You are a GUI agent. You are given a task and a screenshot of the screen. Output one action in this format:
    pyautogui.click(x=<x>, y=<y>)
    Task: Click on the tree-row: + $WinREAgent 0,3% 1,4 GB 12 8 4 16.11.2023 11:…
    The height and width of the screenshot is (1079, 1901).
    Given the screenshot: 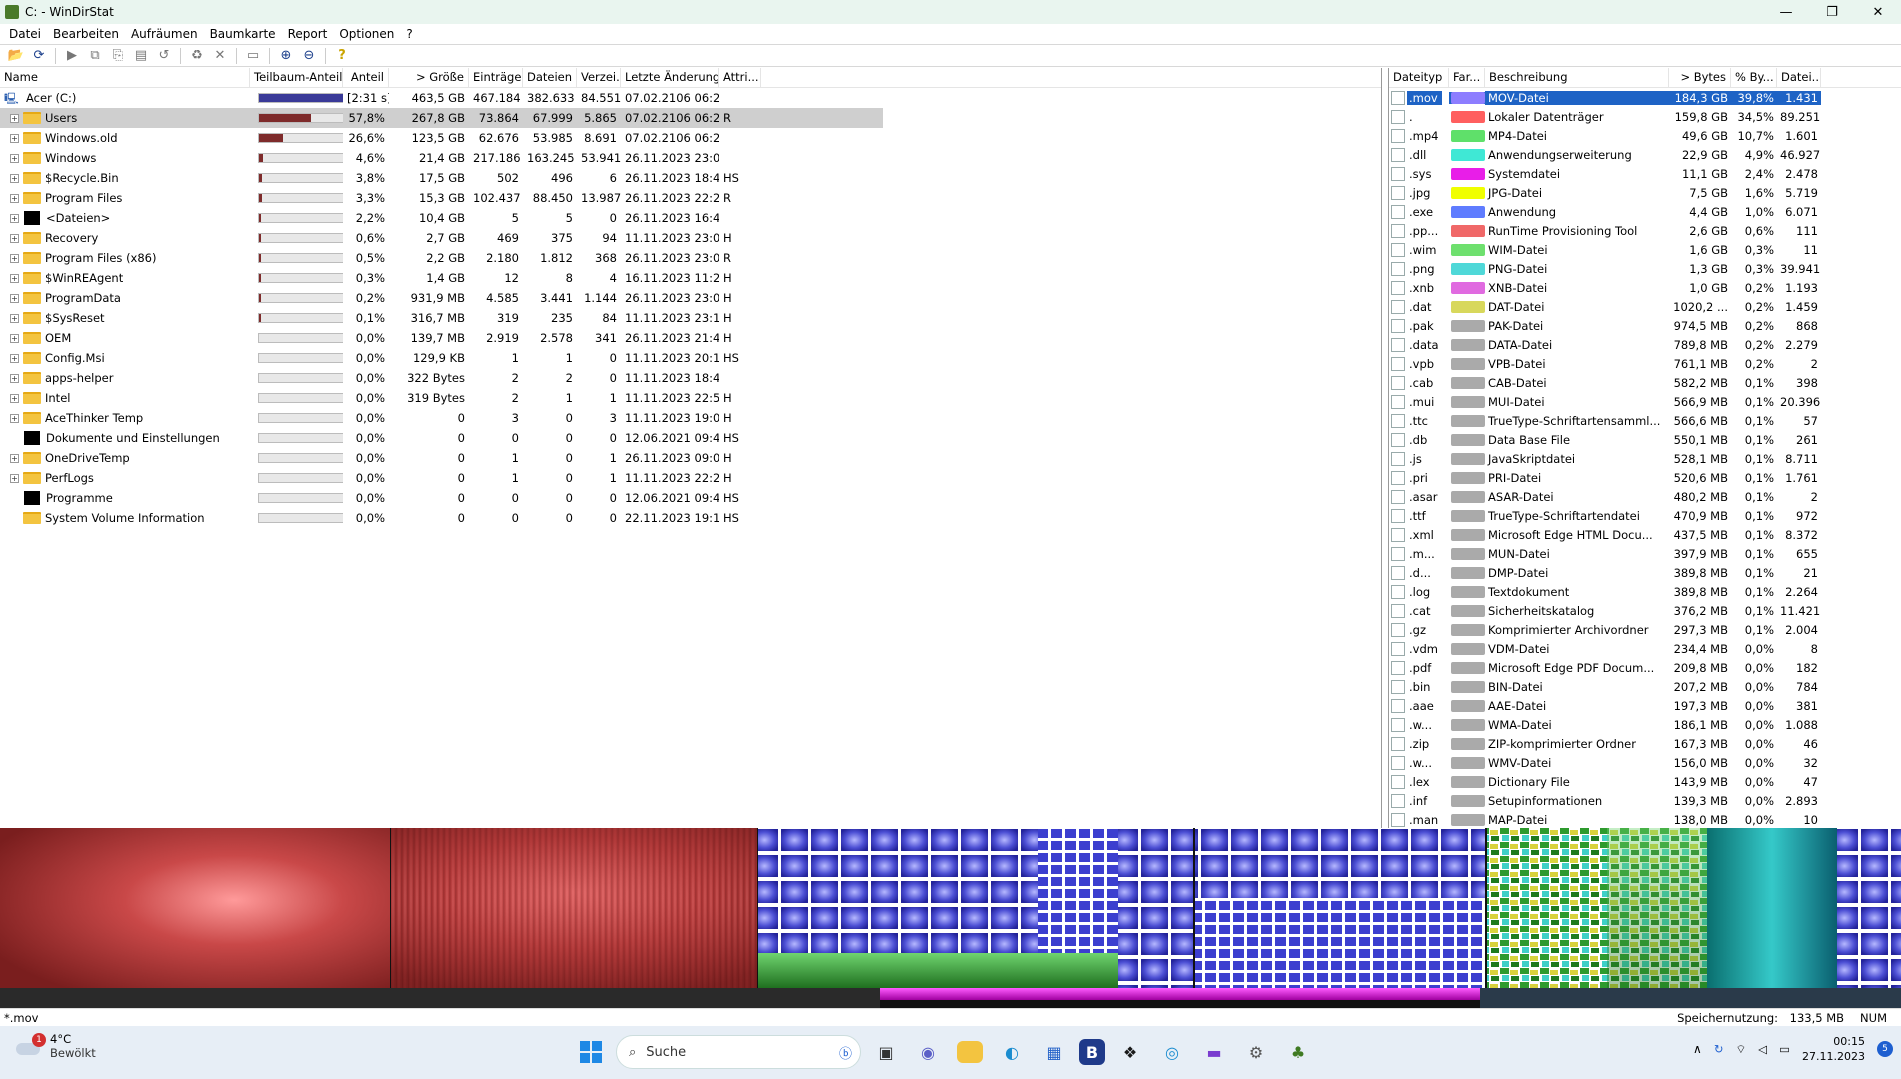 What is the action you would take?
    pyautogui.click(x=690, y=278)
    